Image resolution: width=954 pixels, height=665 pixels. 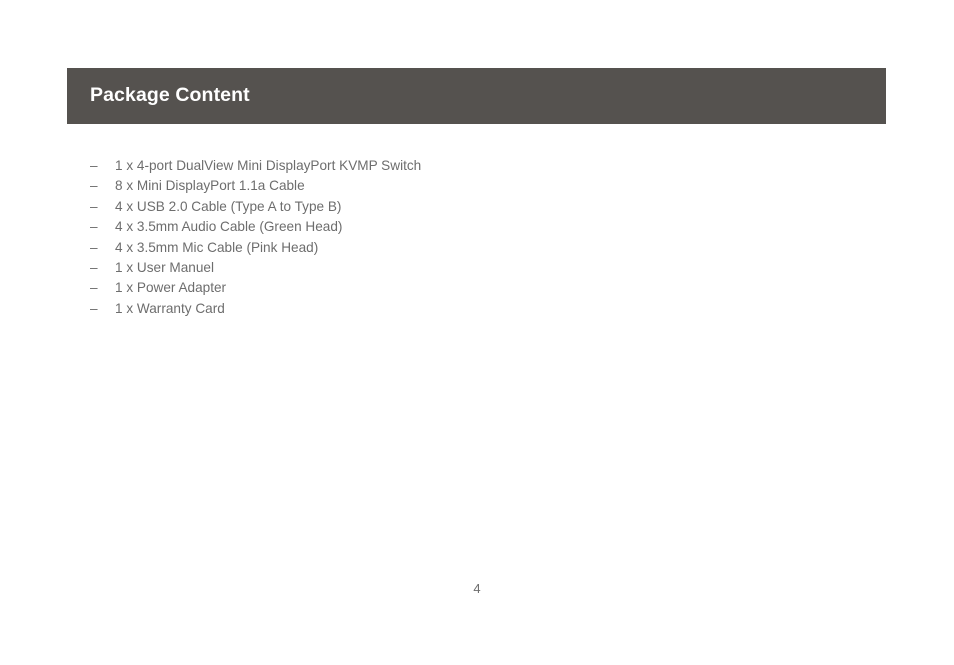 What do you see at coordinates (170, 95) in the screenshot?
I see `page-title: Package Content` at bounding box center [170, 95].